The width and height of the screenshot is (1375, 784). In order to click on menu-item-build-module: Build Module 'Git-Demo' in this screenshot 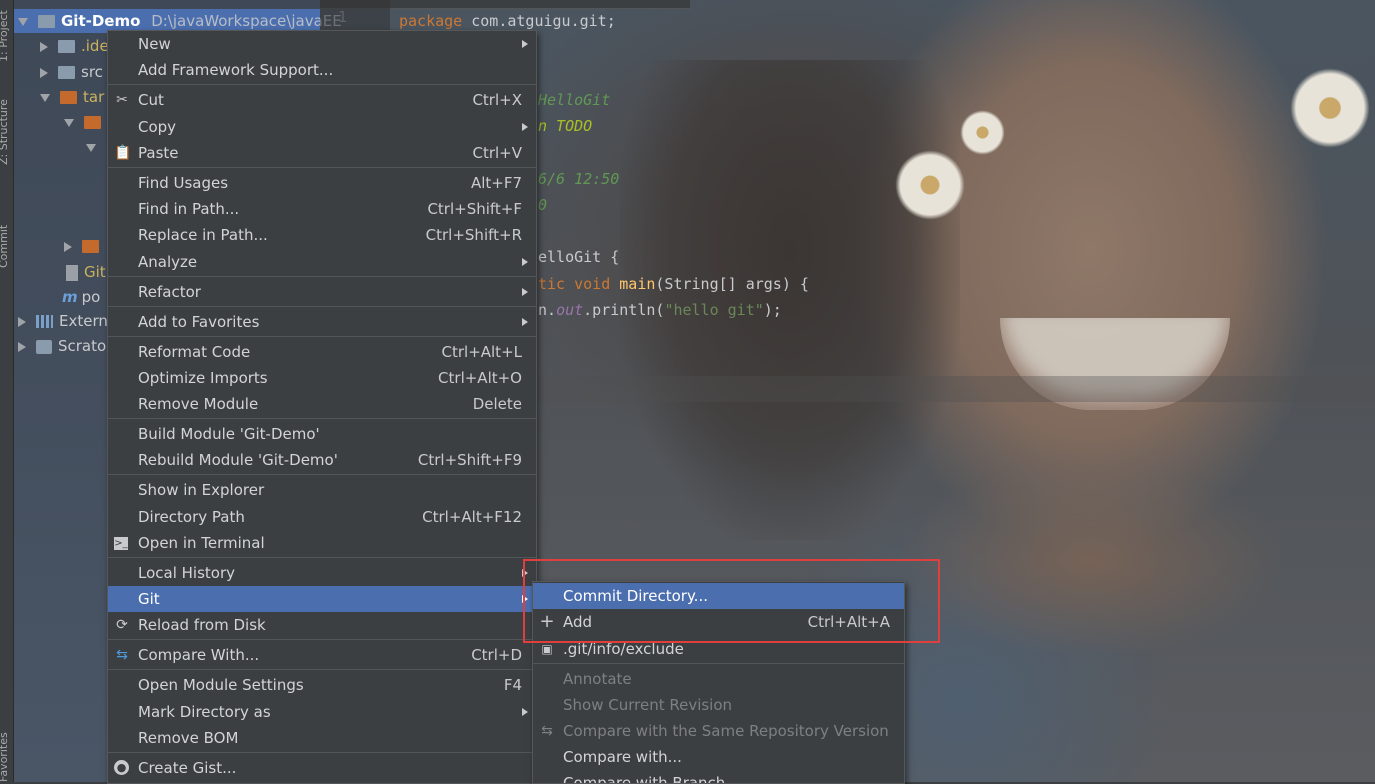, I will do `click(322, 434)`.